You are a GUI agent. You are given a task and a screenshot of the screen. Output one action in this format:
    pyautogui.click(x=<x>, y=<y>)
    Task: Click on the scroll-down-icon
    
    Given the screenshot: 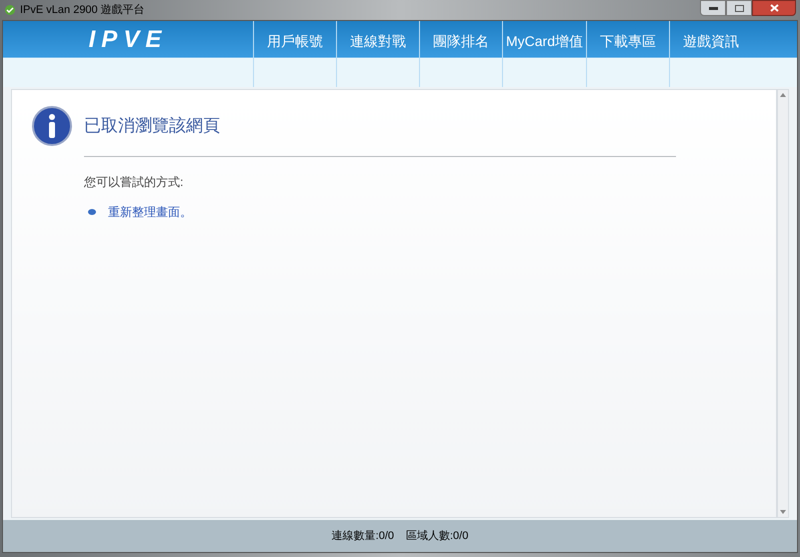 What is the action you would take?
    pyautogui.click(x=783, y=512)
    